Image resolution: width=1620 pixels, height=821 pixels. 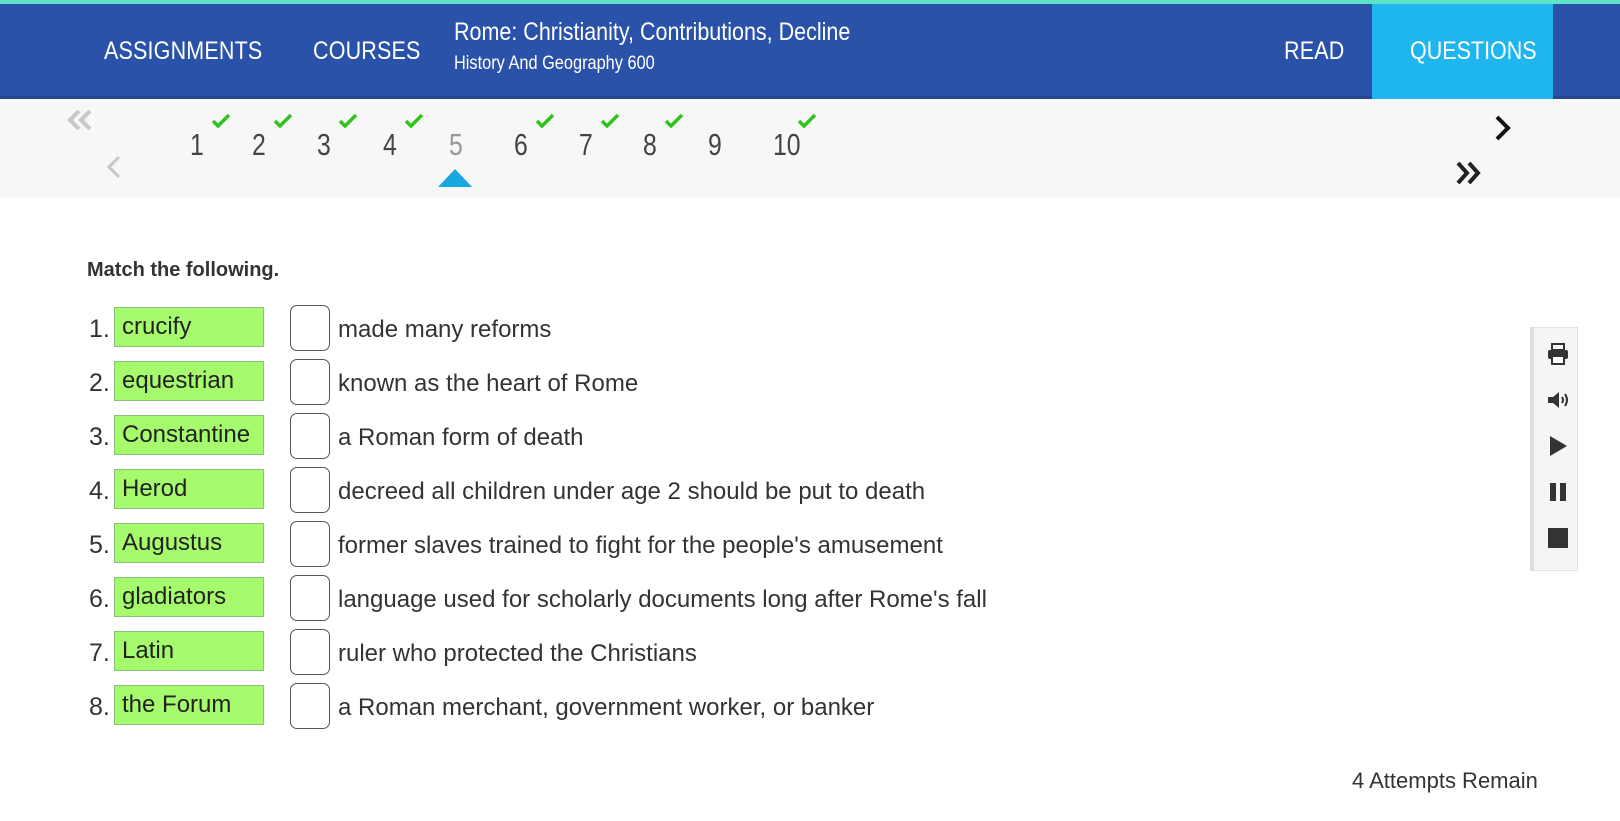 What do you see at coordinates (99, 599) in the screenshot?
I see `row-number: 6.` at bounding box center [99, 599].